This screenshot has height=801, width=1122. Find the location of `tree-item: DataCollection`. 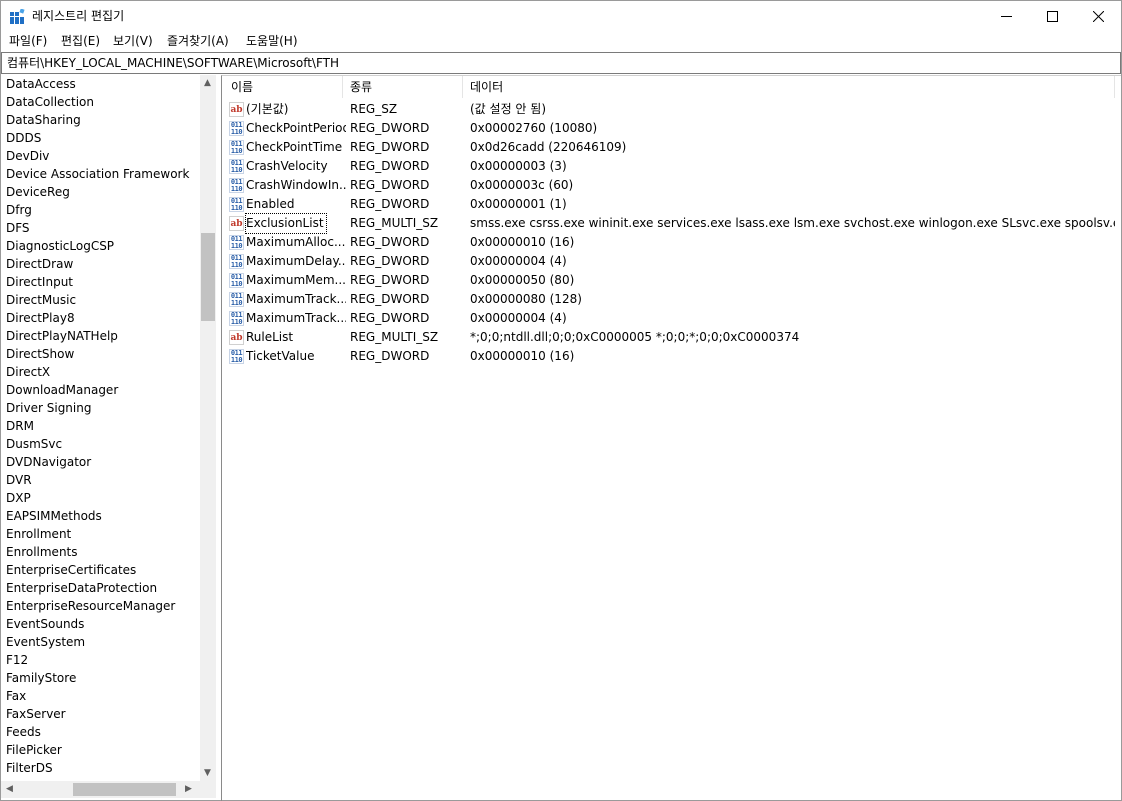

tree-item: DataCollection is located at coordinates (50, 102).